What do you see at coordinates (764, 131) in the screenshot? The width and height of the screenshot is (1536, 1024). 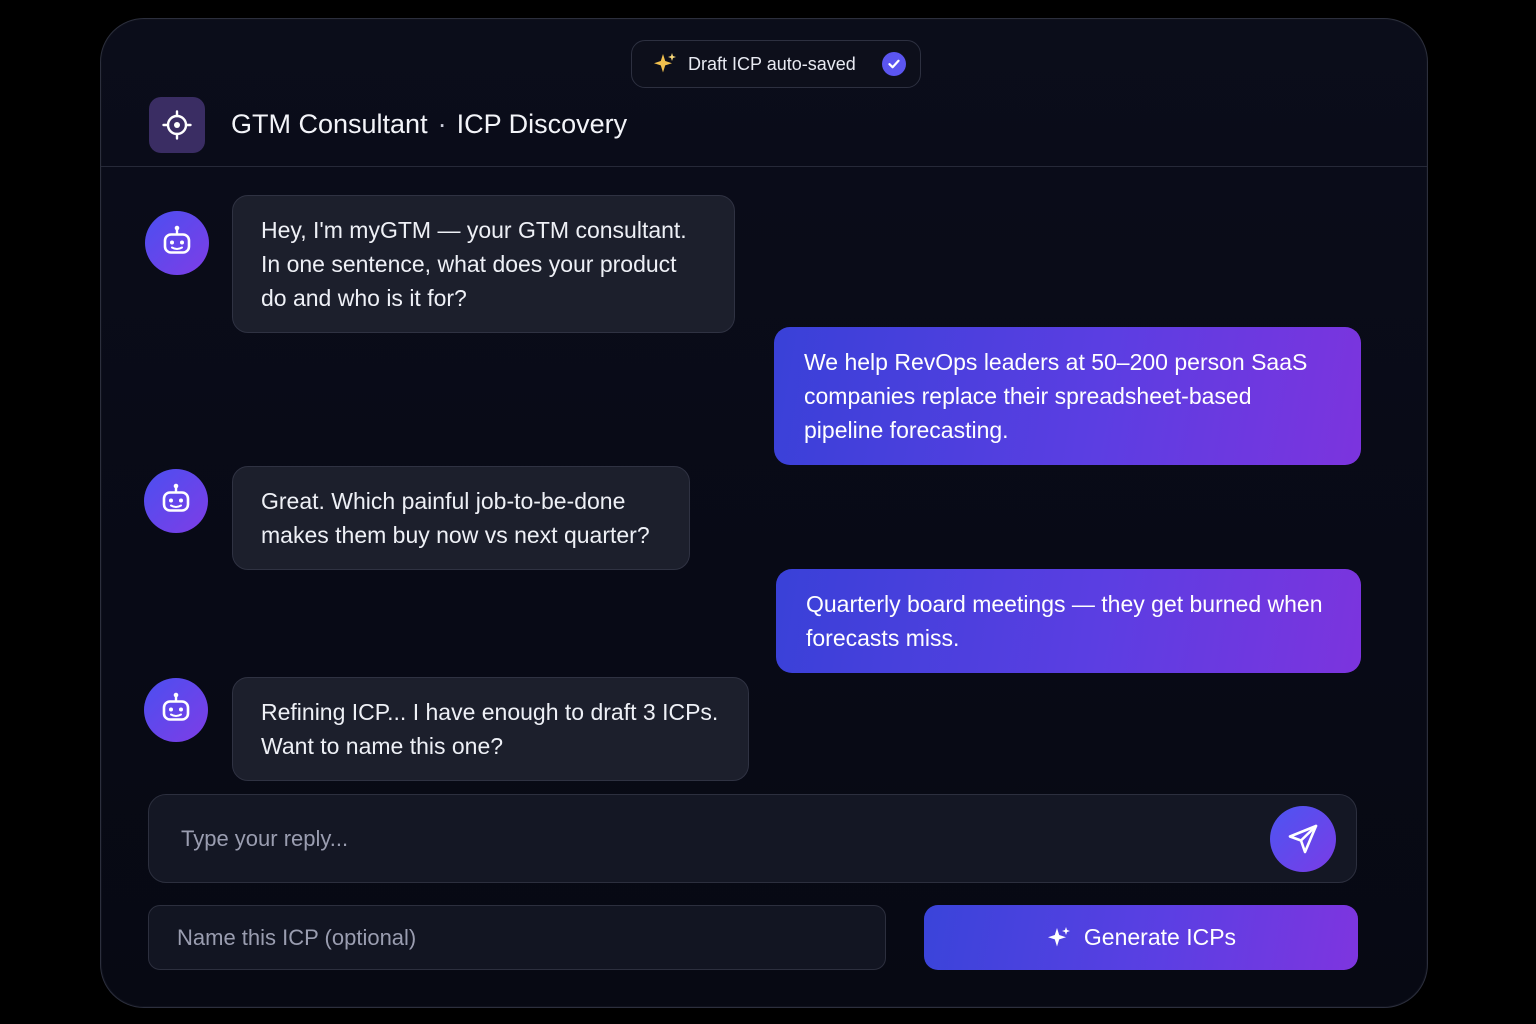 I see `chat-header: GTM Consultant · ICP Discovery` at bounding box center [764, 131].